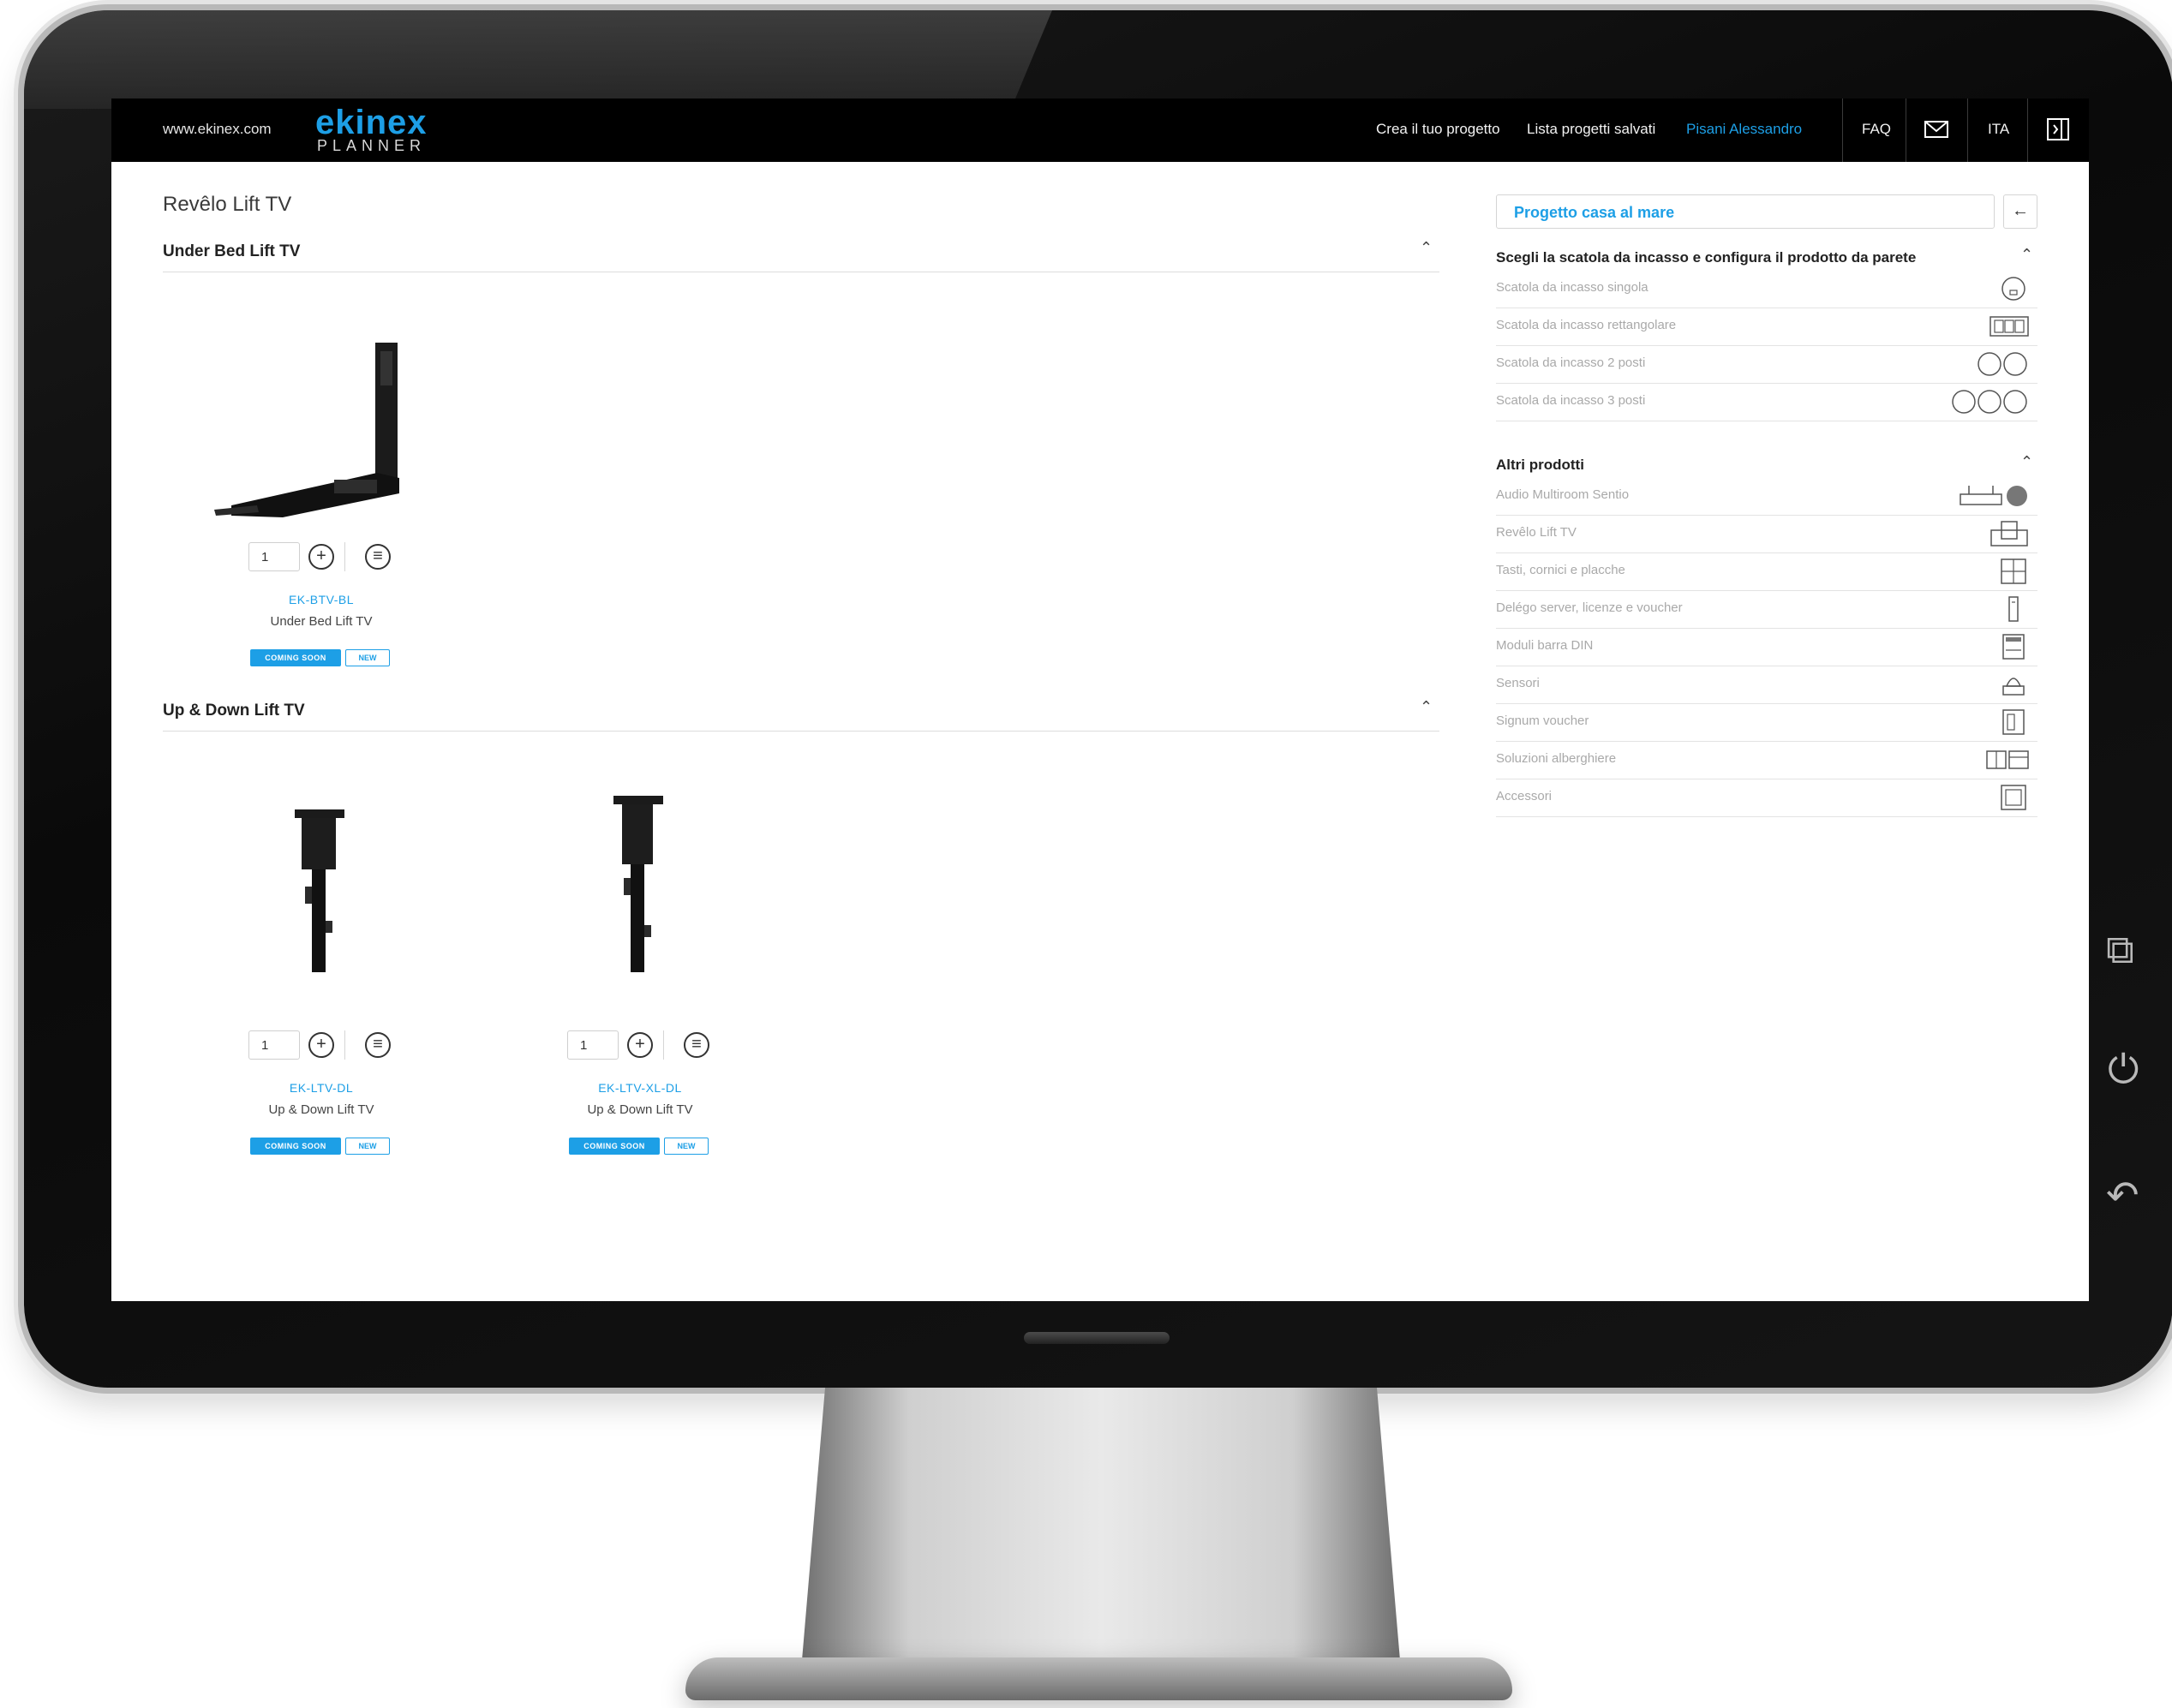 This screenshot has height=1708, width=2172. I want to click on other-product-label: Accessori, so click(1525, 796).